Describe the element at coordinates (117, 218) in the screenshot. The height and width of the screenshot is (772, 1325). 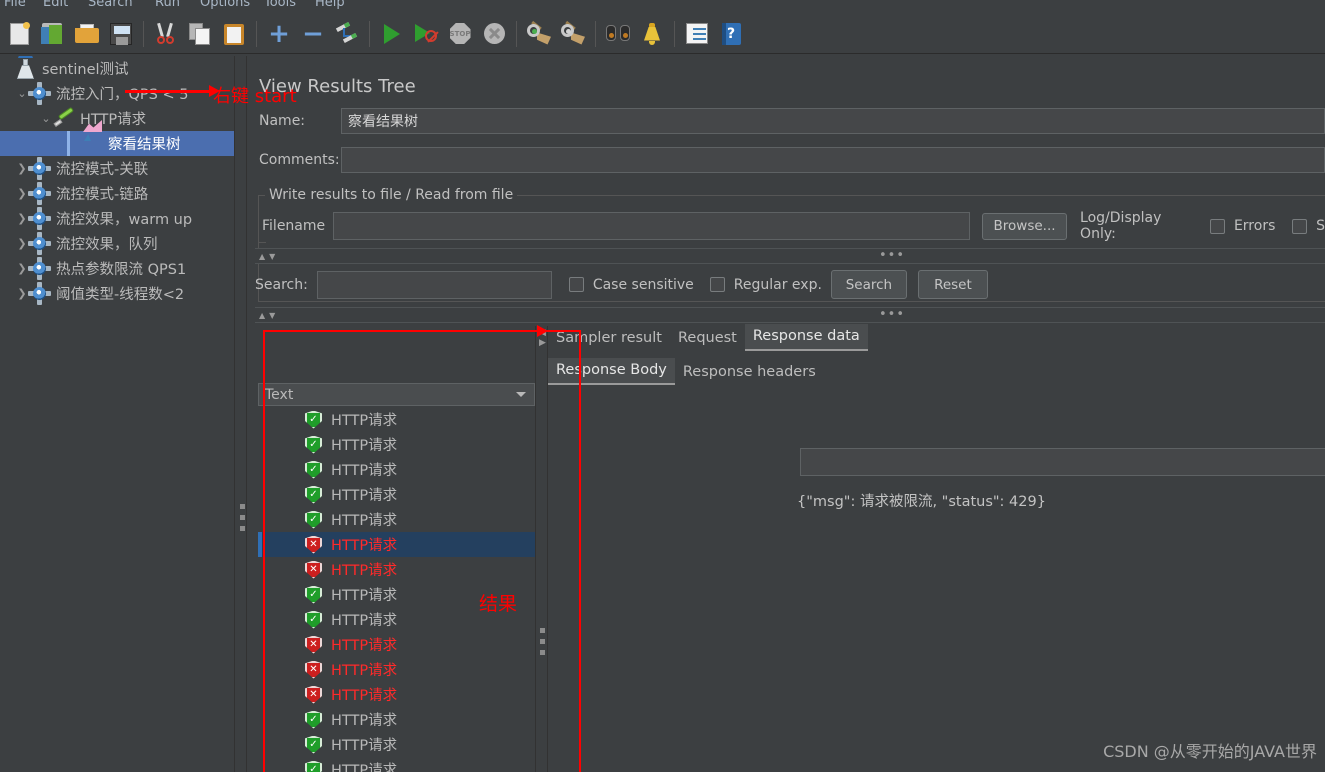
I see `tree-item-flow-effect-warmup: ❯ 流控效果，warm up` at that location.